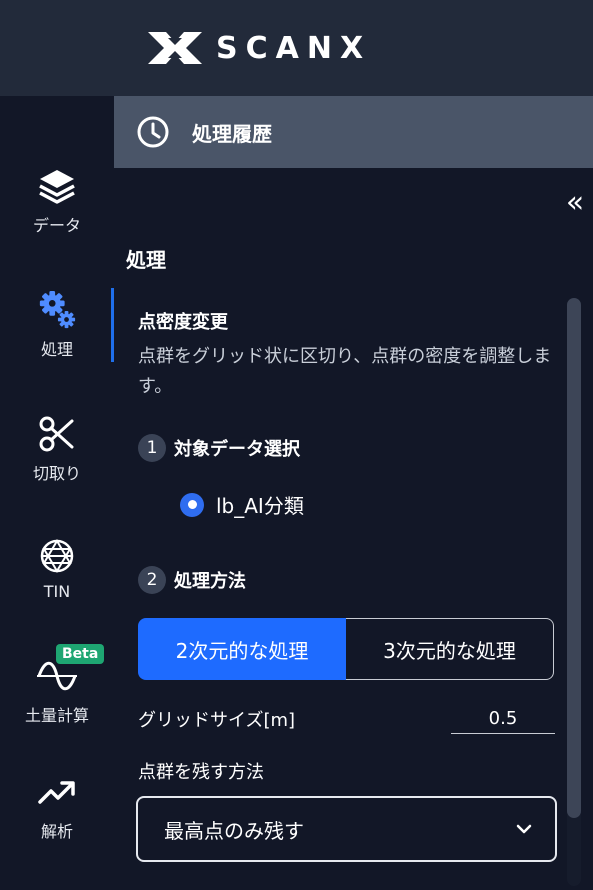 The height and width of the screenshot is (890, 593). What do you see at coordinates (56, 225) in the screenshot?
I see `sidebar-item-label: データ` at bounding box center [56, 225].